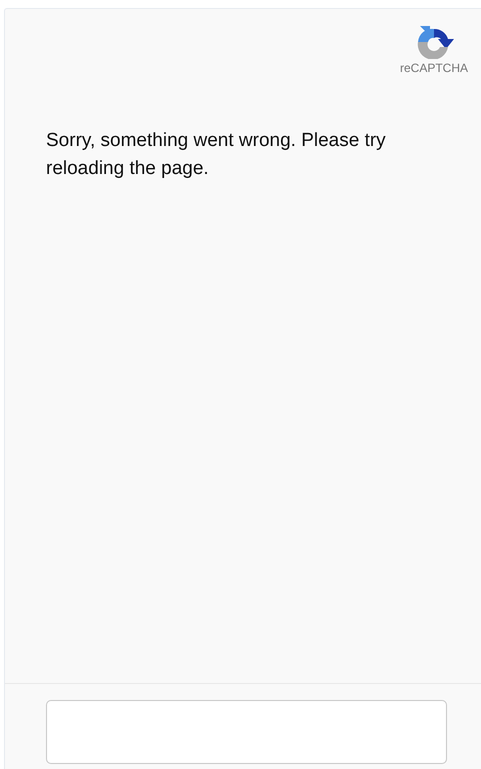  What do you see at coordinates (216, 155) in the screenshot?
I see `error-message: Sorry, something went wrong. Please try reloading the page.` at bounding box center [216, 155].